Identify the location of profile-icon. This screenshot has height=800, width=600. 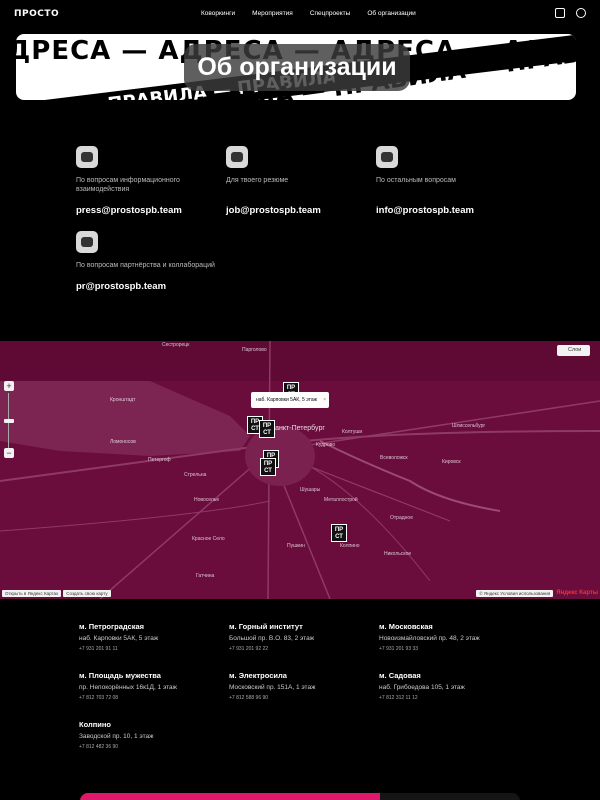
(581, 13).